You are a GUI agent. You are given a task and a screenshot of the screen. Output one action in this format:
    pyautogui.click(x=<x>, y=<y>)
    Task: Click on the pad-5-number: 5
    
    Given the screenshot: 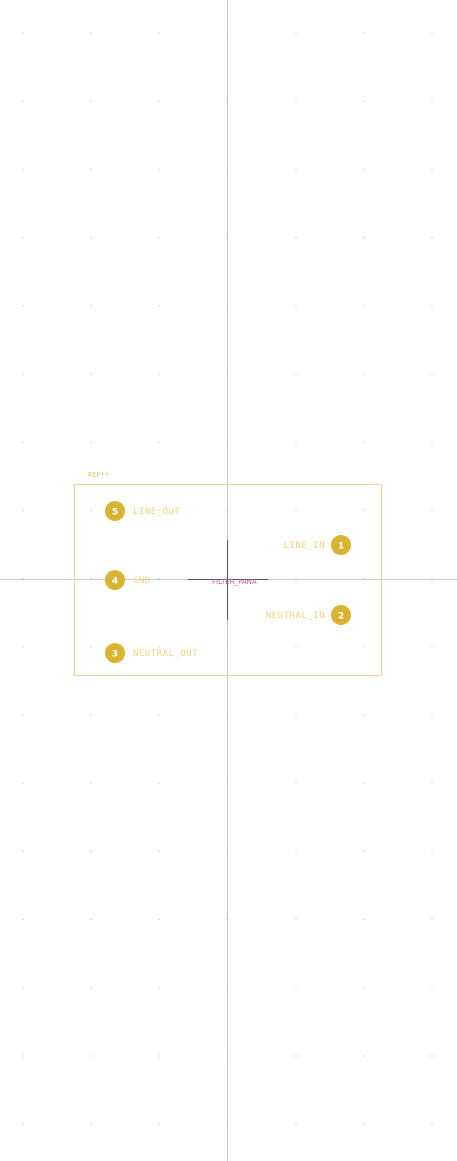 What is the action you would take?
    pyautogui.click(x=115, y=513)
    